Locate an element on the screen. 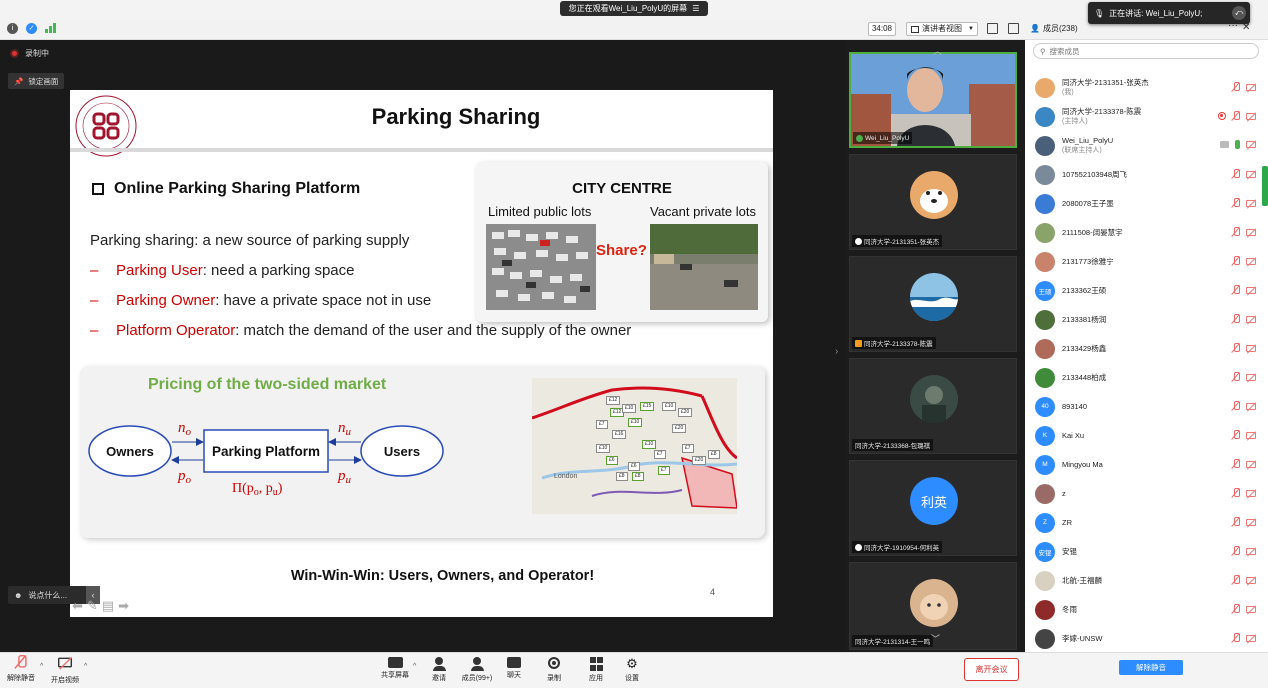 The image size is (1268, 688). info-icon: i is located at coordinates (12, 28).